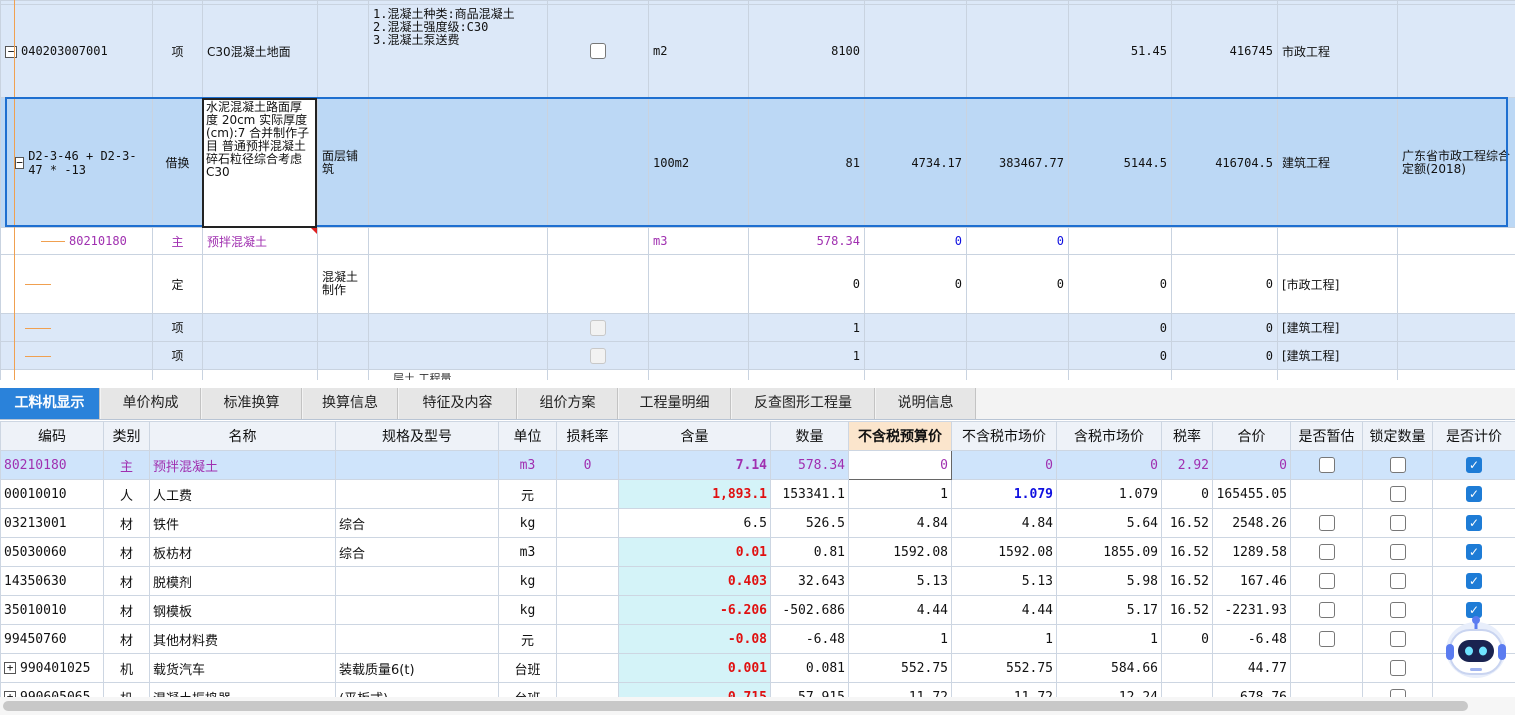 This screenshot has height=715, width=1515. What do you see at coordinates (1109, 668) in the screenshot?
I see `material-tax-market-price: 584.66` at bounding box center [1109, 668].